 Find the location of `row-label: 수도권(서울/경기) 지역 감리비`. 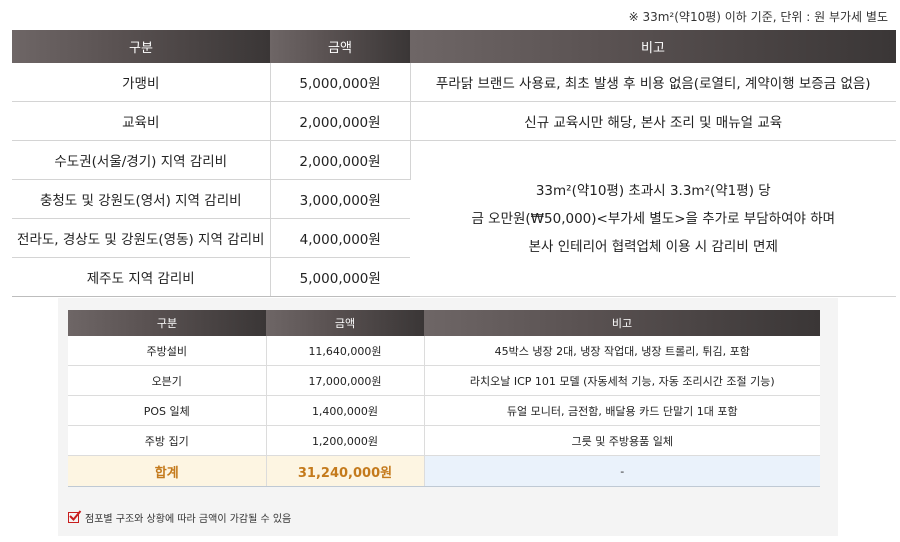

row-label: 수도권(서울/경기) 지역 감리비 is located at coordinates (141, 160).